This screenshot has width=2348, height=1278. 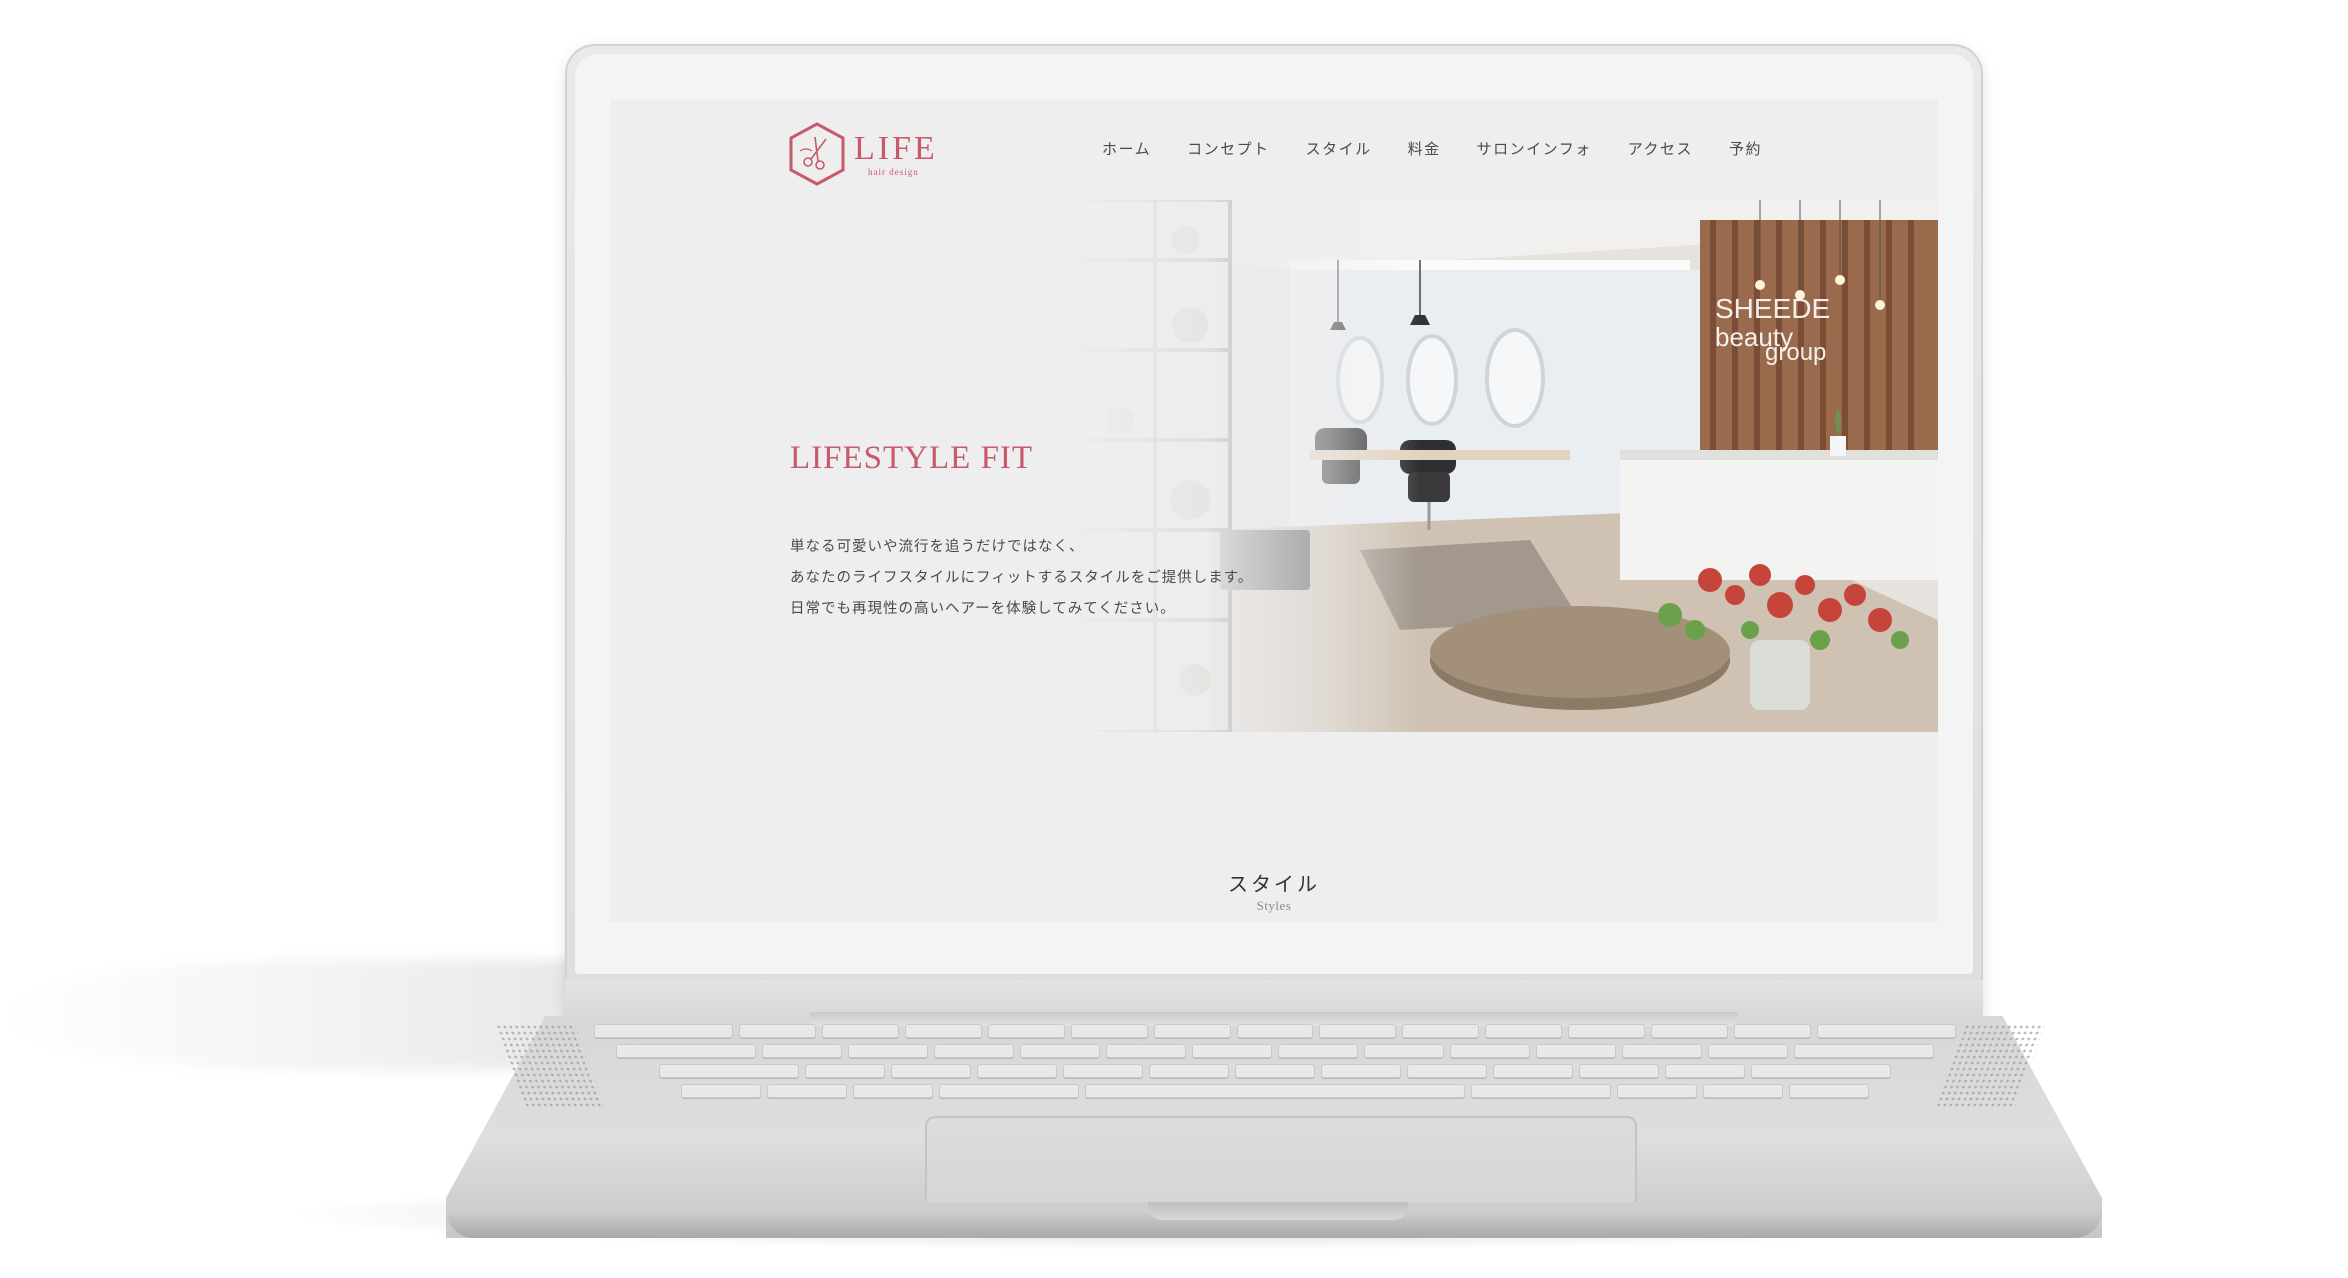 I want to click on hero-photo-sign-line-3: group, so click(x=1795, y=352).